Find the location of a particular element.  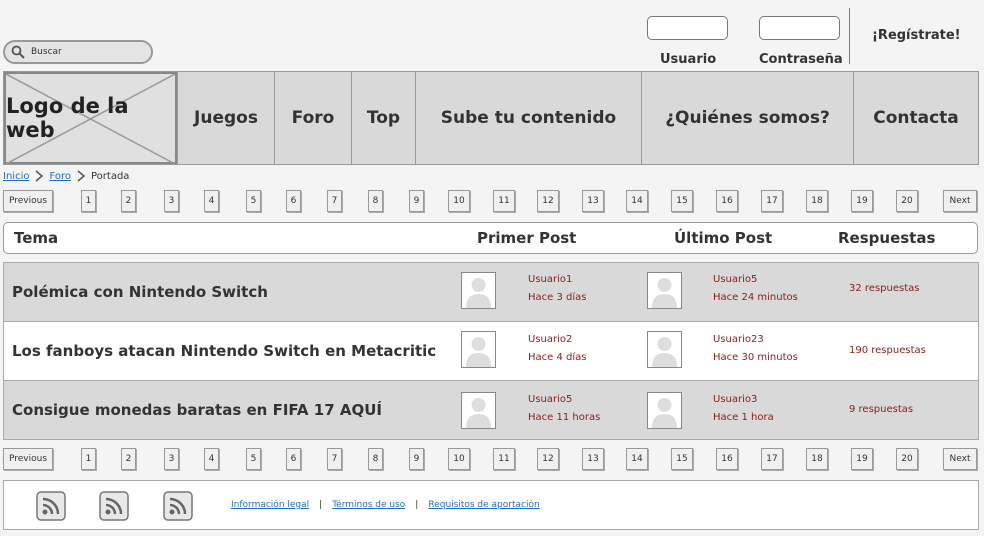

first-post-time: Hace 4 días is located at coordinates (557, 357).